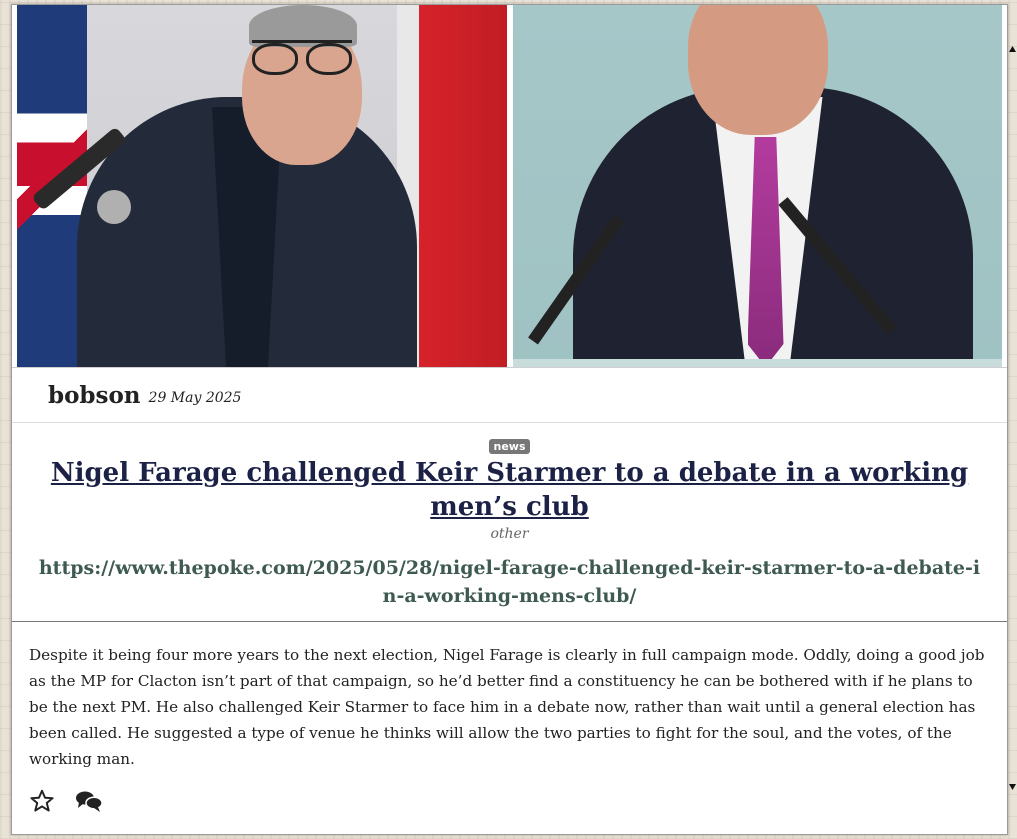 This screenshot has width=1017, height=839. What do you see at coordinates (757, 363) in the screenshot?
I see `podium` at bounding box center [757, 363].